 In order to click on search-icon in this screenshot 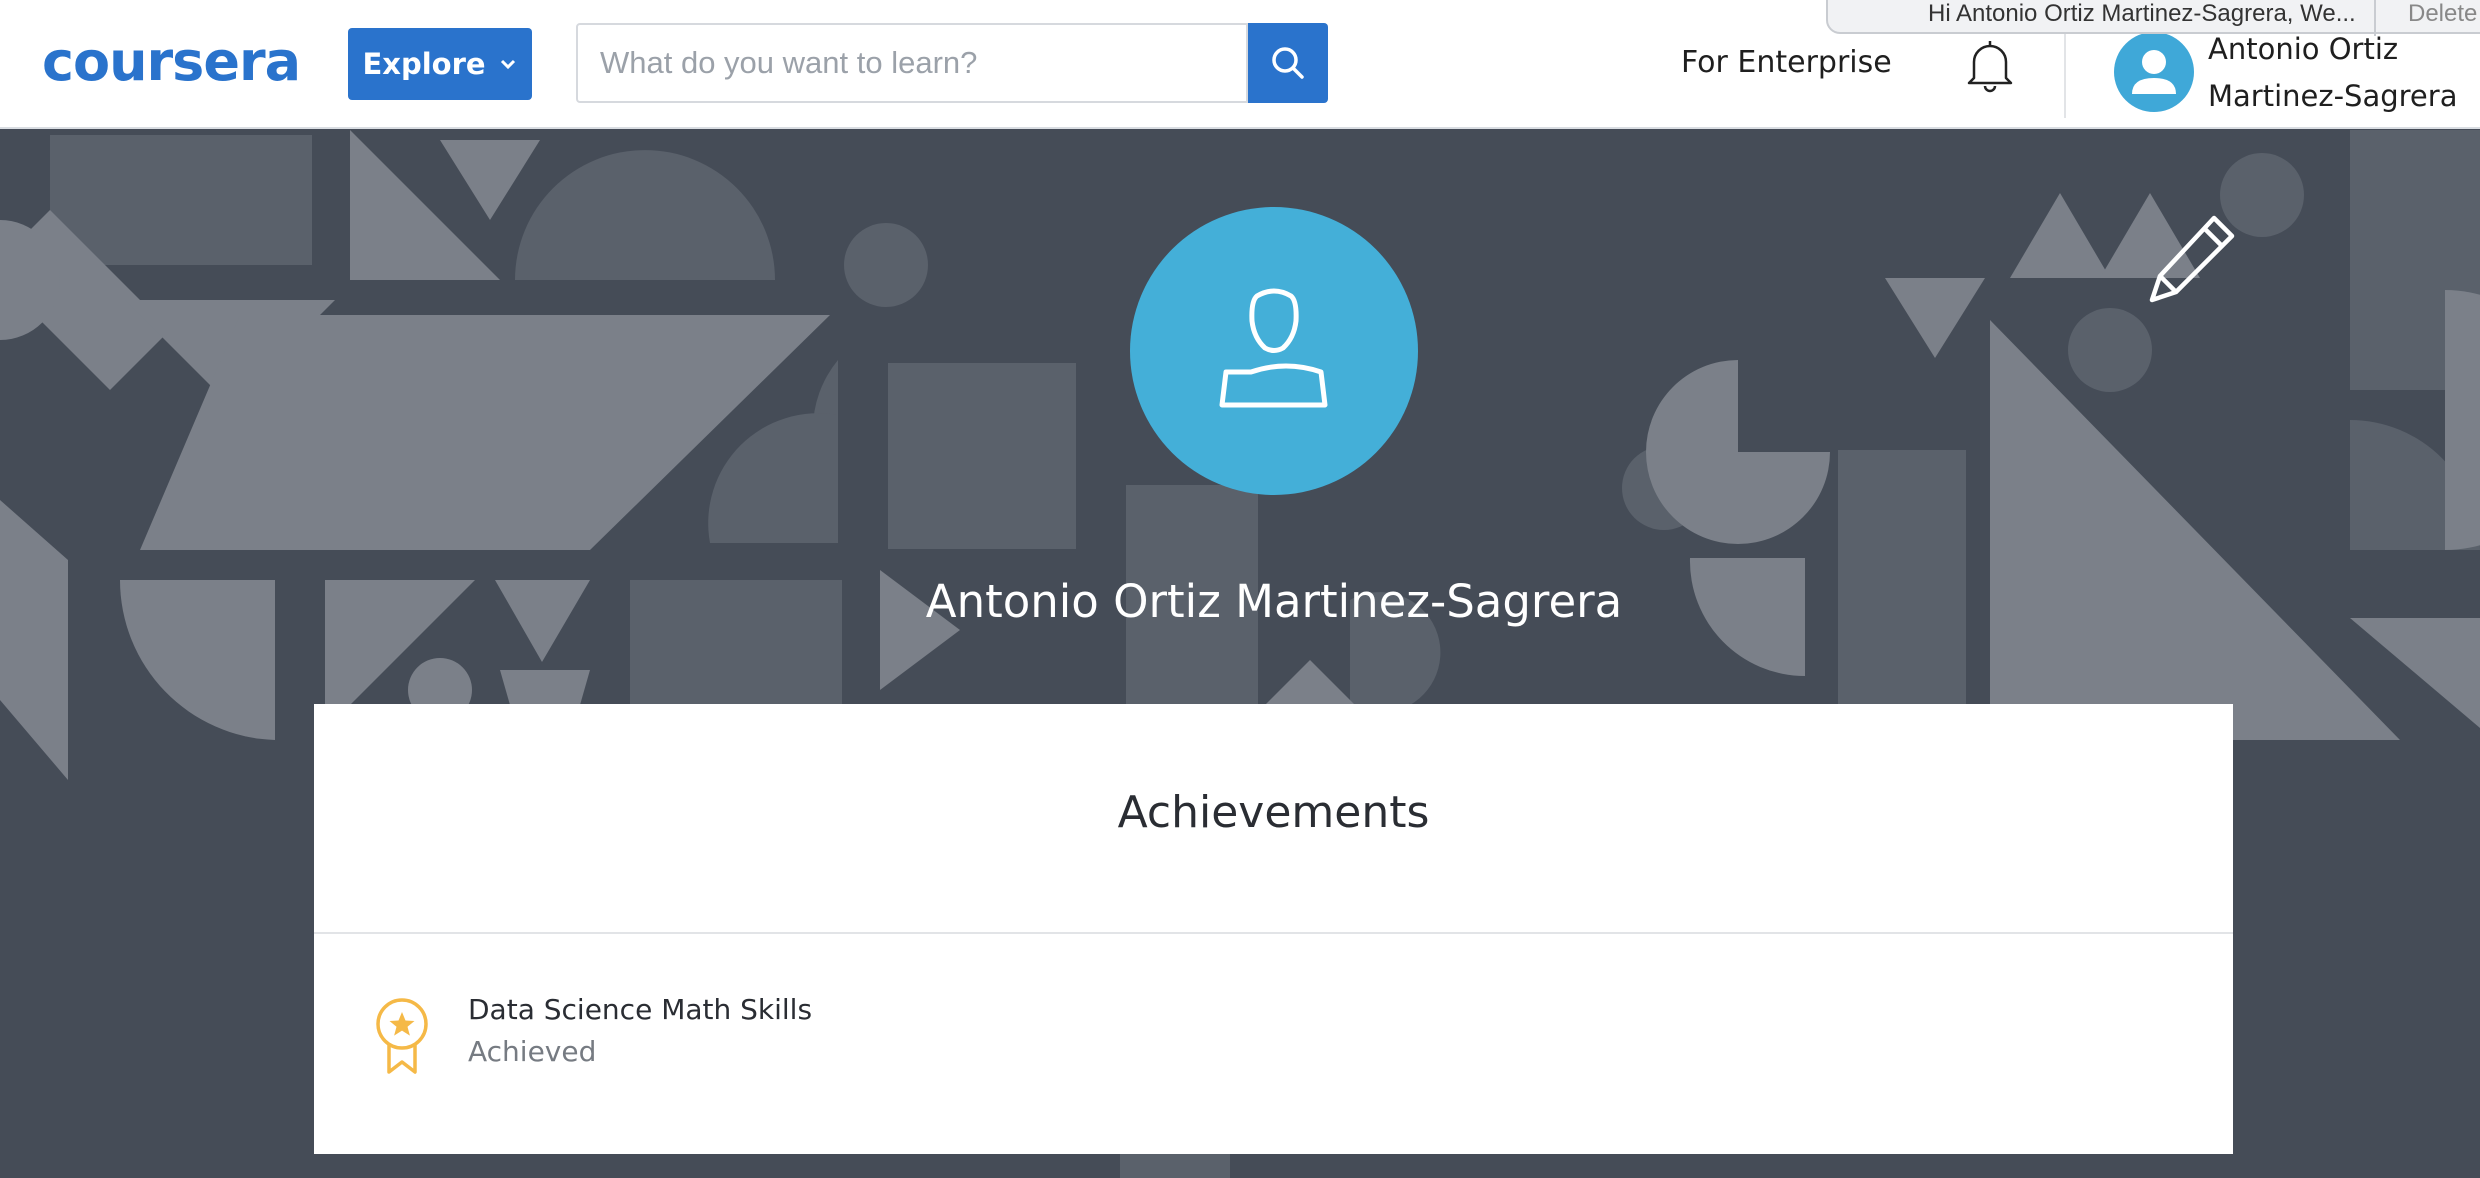, I will do `click(1288, 63)`.